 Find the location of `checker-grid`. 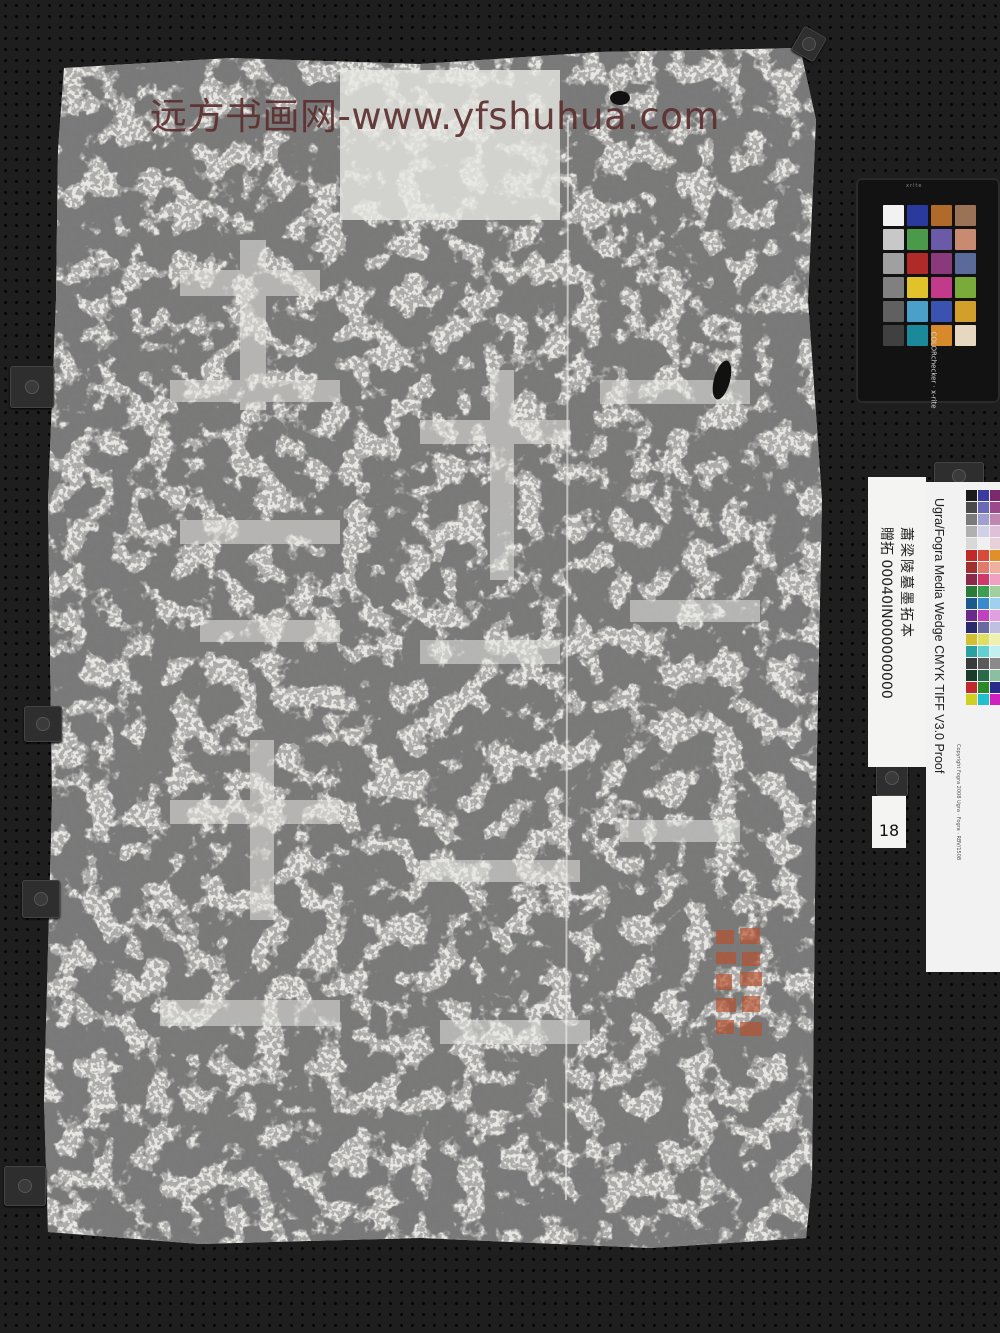

checker-grid is located at coordinates (931, 277).